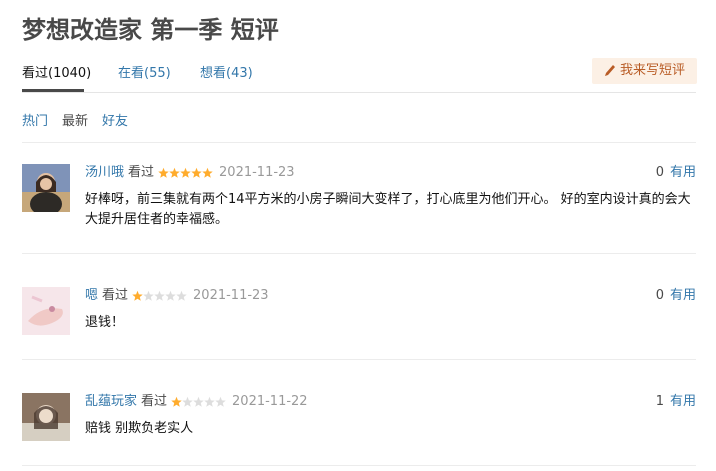  I want to click on comment-meta: 嗯看过 2021-11-23, so click(177, 297).